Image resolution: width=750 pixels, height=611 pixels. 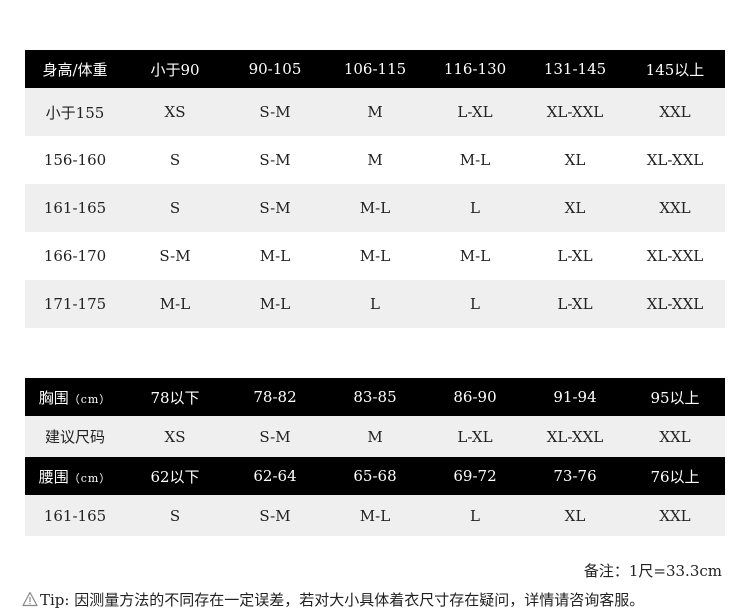 I want to click on header-cell: 86-90, so click(x=475, y=397).